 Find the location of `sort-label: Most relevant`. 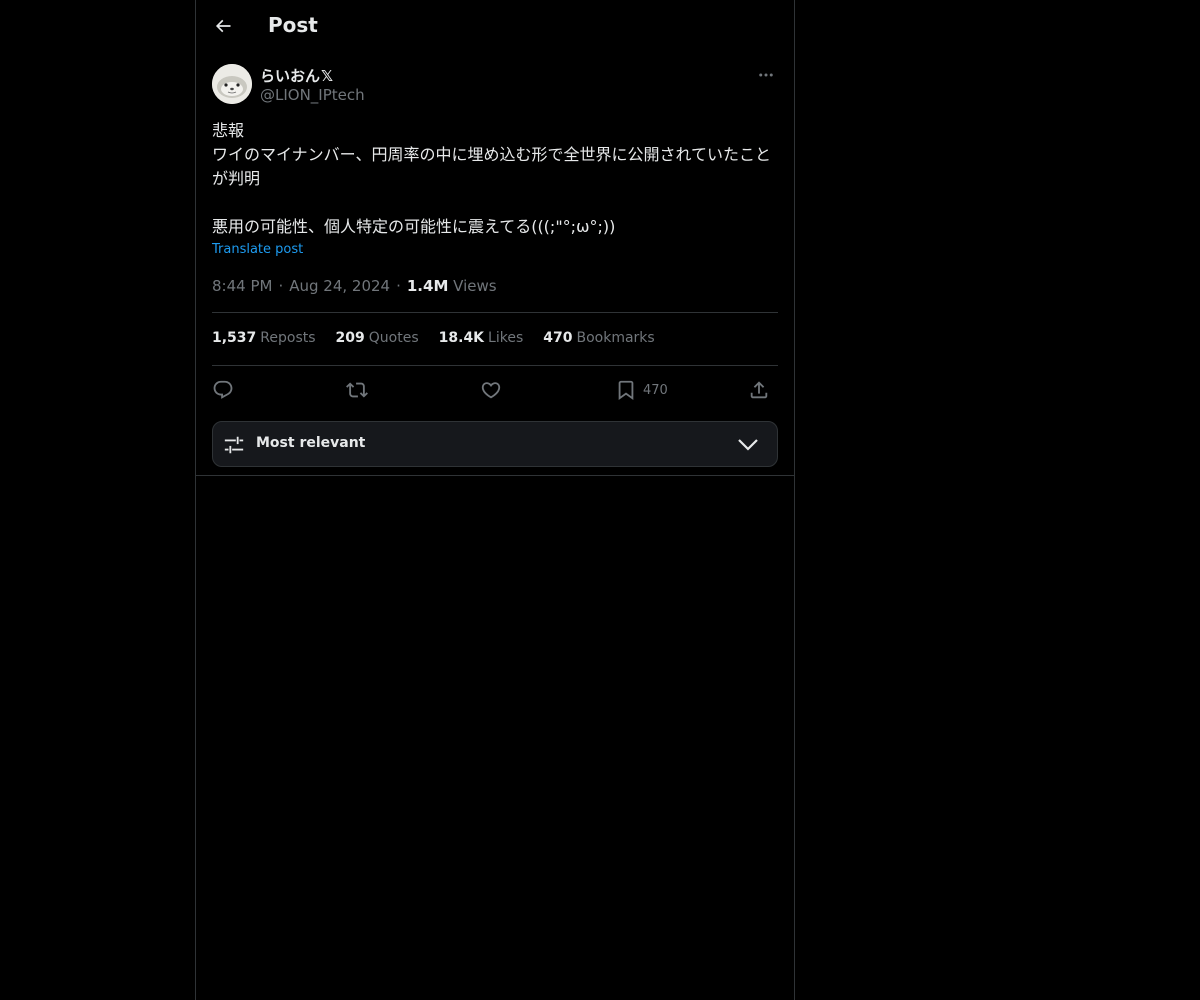

sort-label: Most relevant is located at coordinates (311, 443).